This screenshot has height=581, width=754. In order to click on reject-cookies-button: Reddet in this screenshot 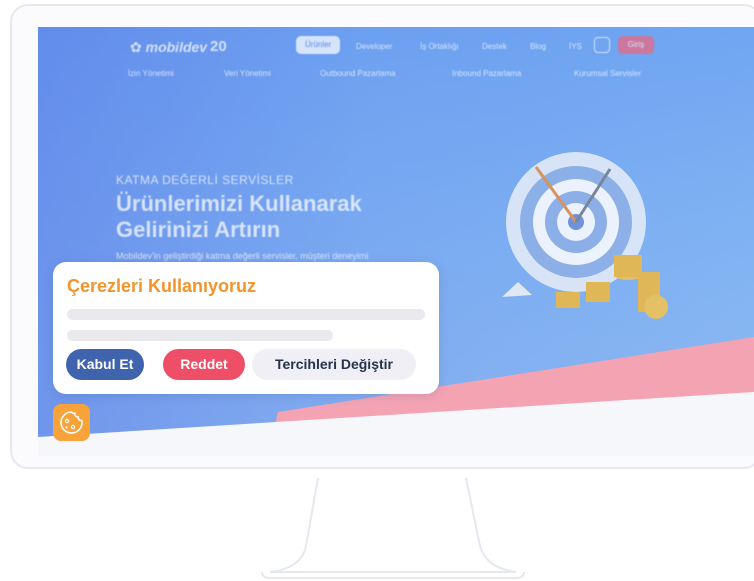, I will do `click(204, 364)`.